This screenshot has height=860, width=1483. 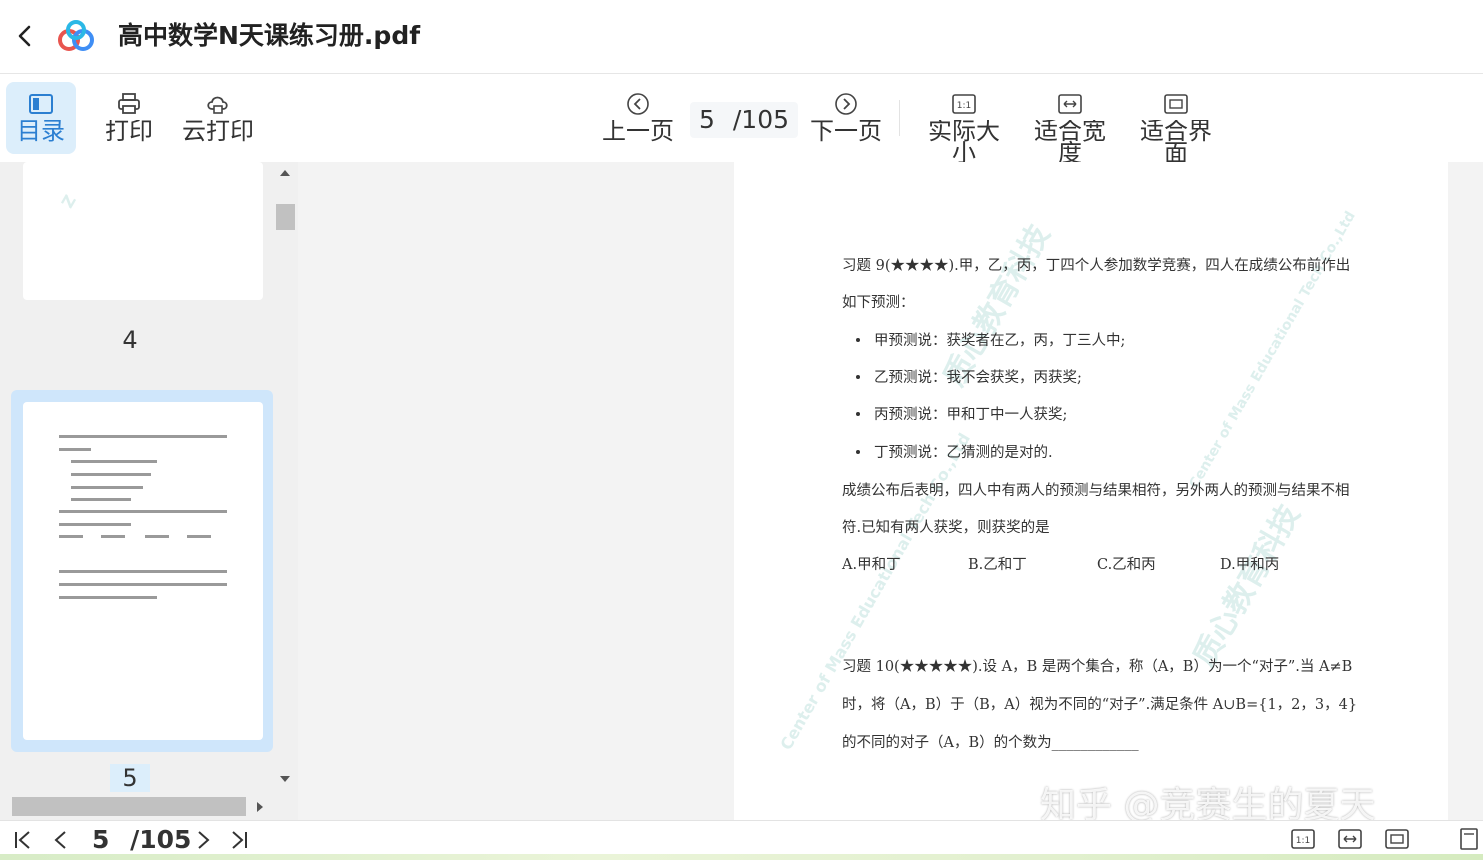 What do you see at coordinates (129, 132) in the screenshot?
I see `print-label: 打印` at bounding box center [129, 132].